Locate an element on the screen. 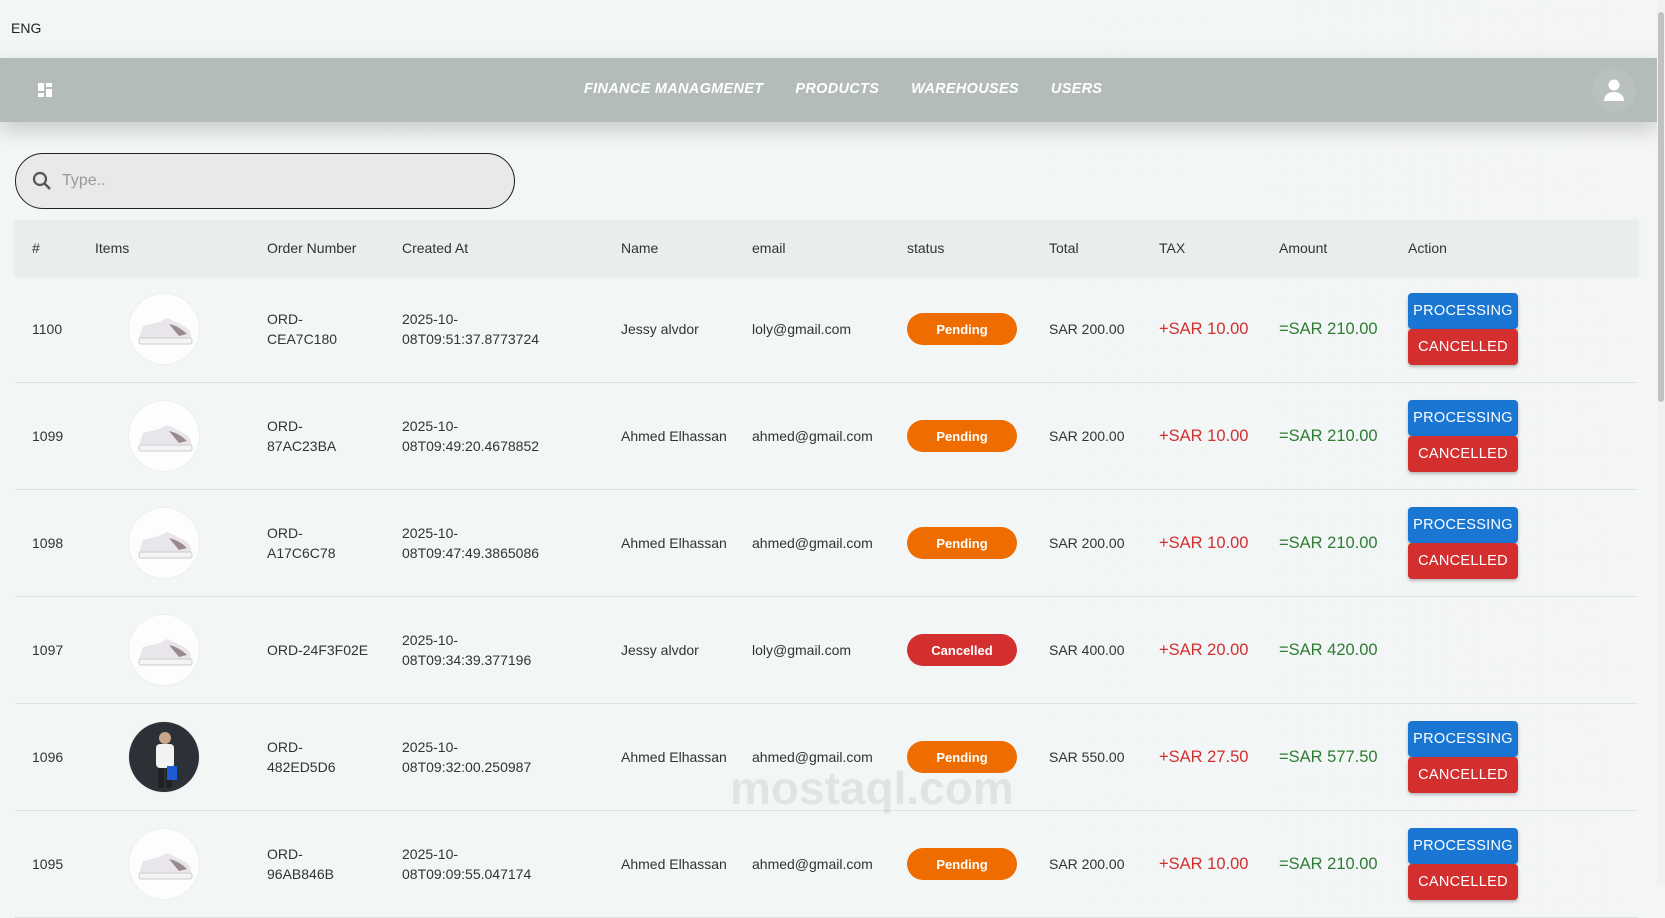 The width and height of the screenshot is (1665, 918). order-number: ORD- 96AB846B is located at coordinates (300, 864).